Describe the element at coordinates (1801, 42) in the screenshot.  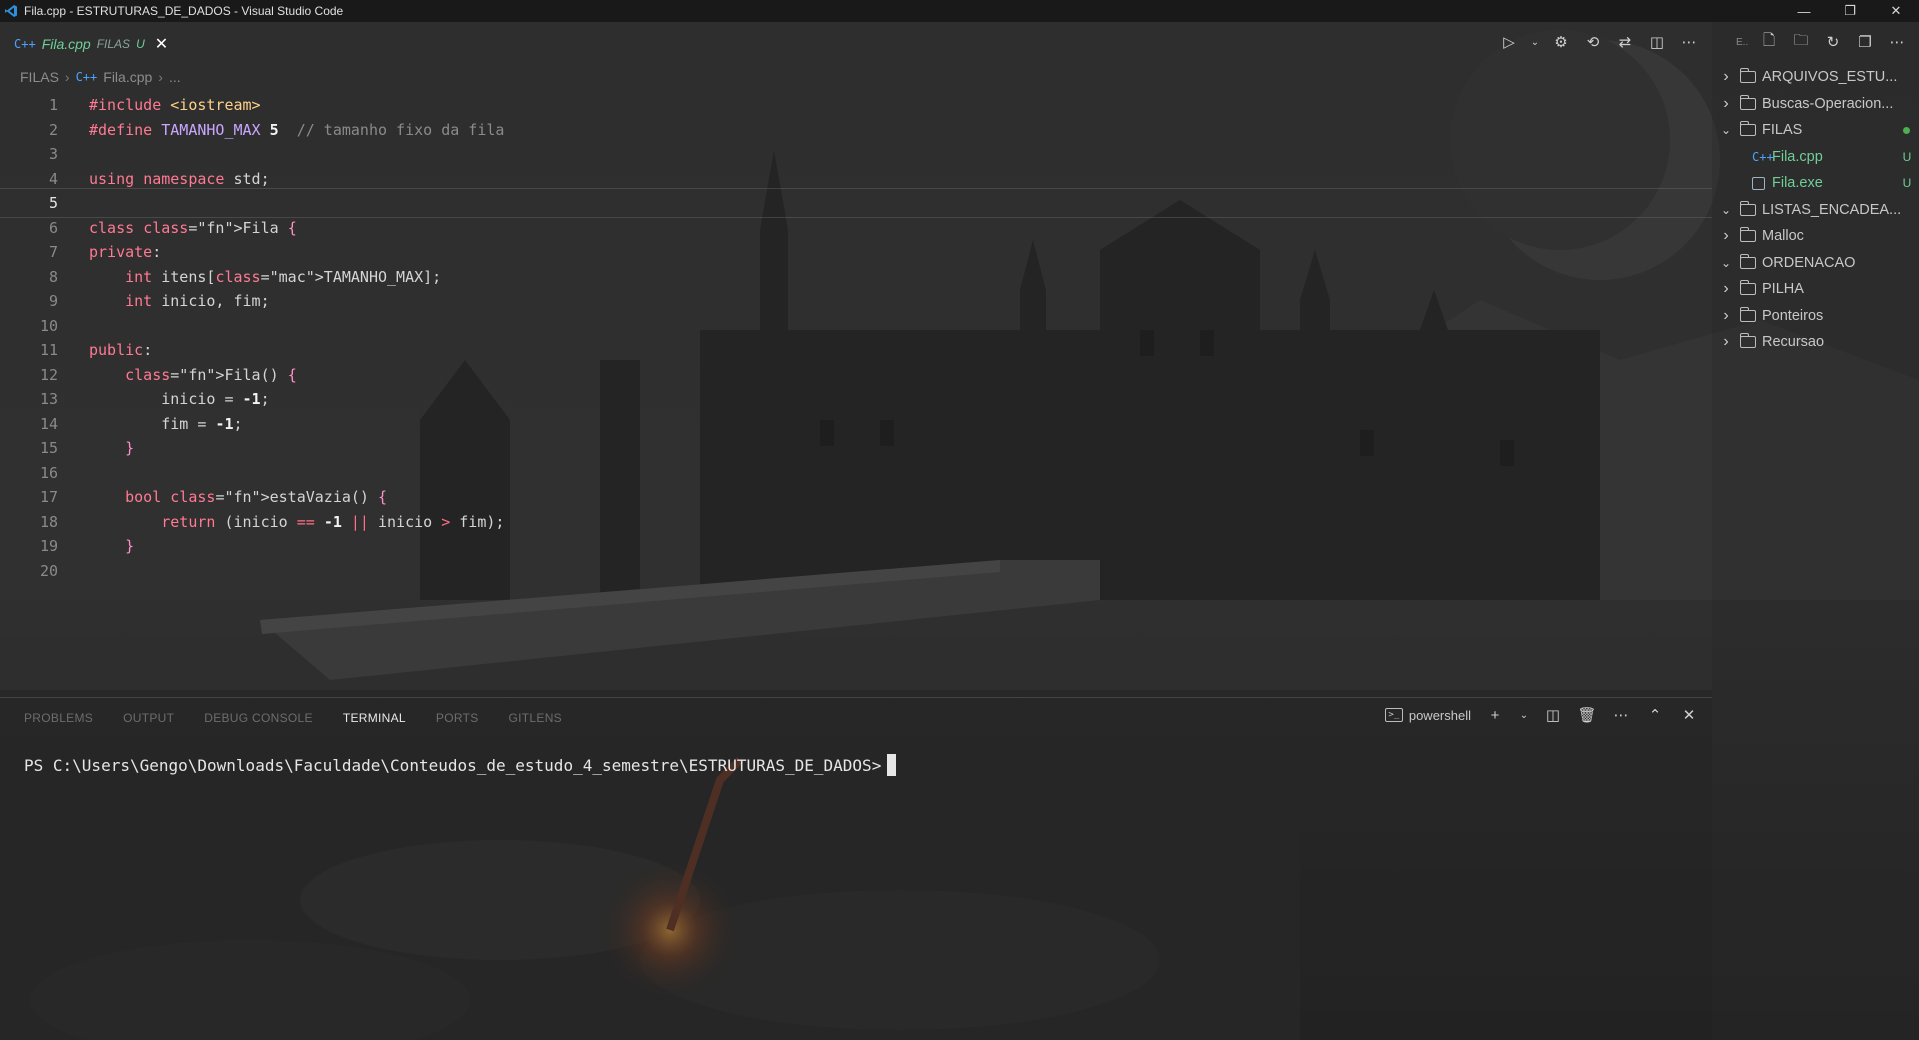
I see `new-folder-icon: 🗀` at that location.